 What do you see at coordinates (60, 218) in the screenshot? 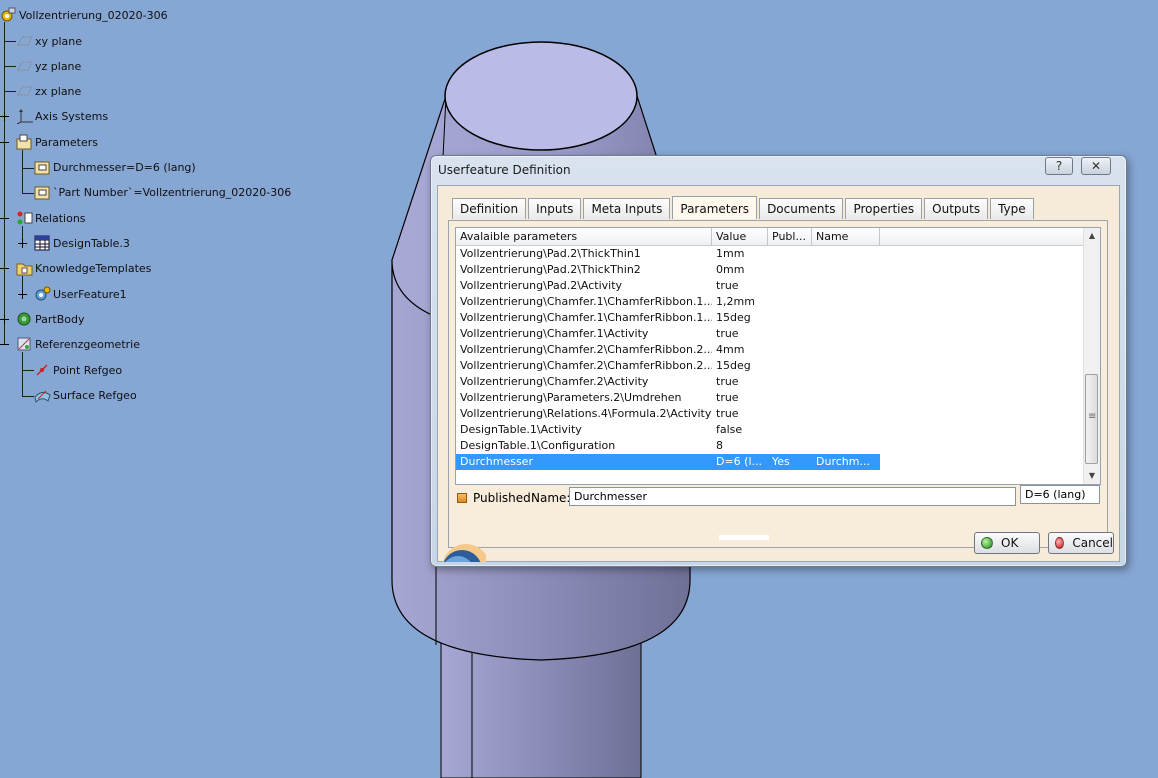
I see `tree-item-label: Relations` at bounding box center [60, 218].